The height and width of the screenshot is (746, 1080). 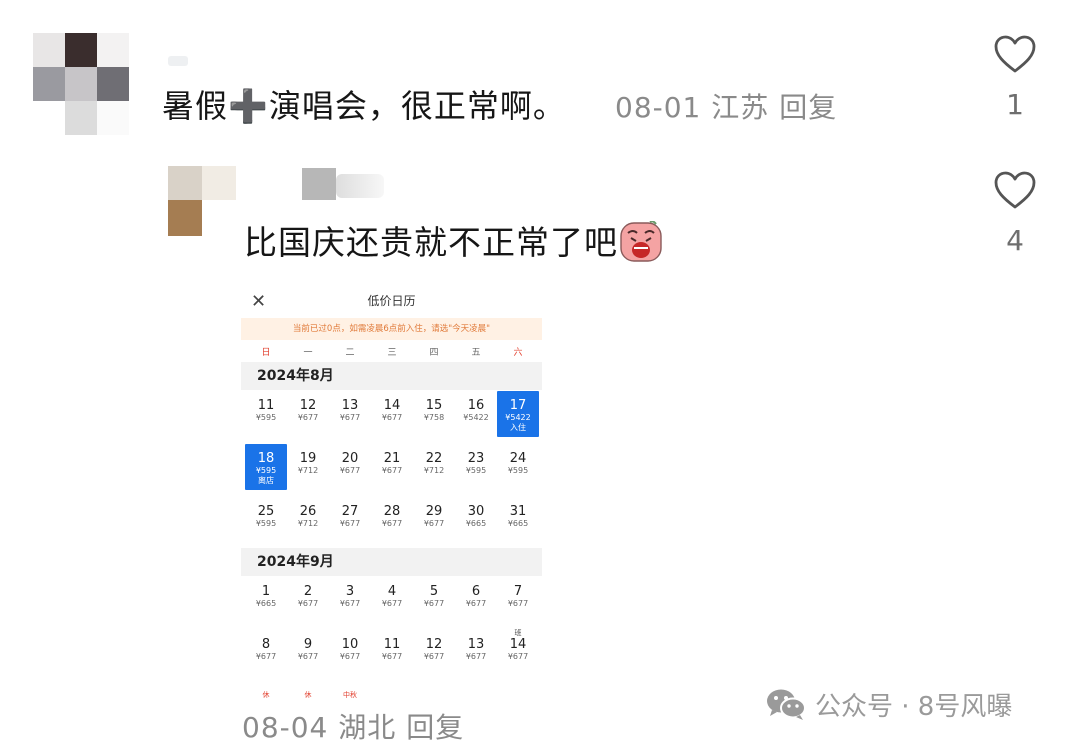 I want to click on calendar-day: 5 ¥677, so click(x=434, y=600).